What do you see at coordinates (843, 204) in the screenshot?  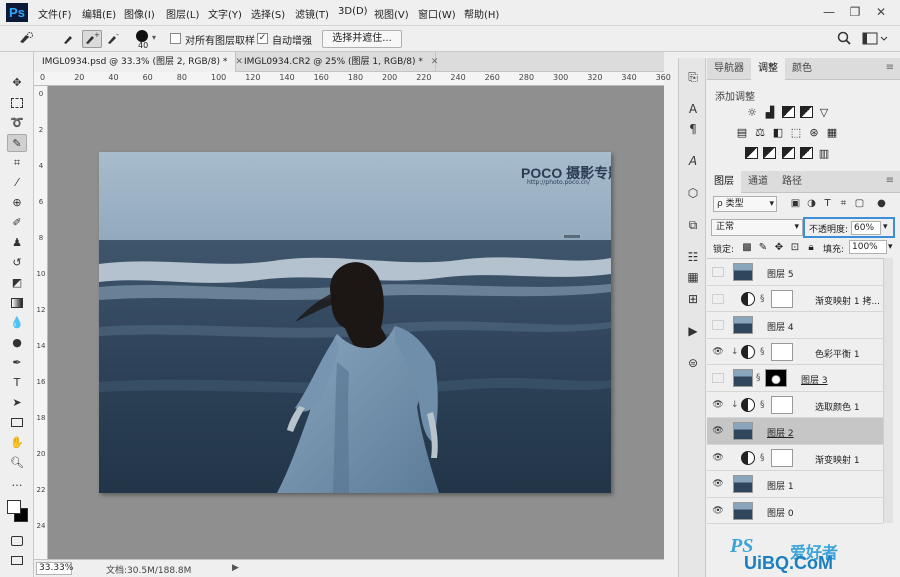 I see `shape-filter-icon: ⌗` at bounding box center [843, 204].